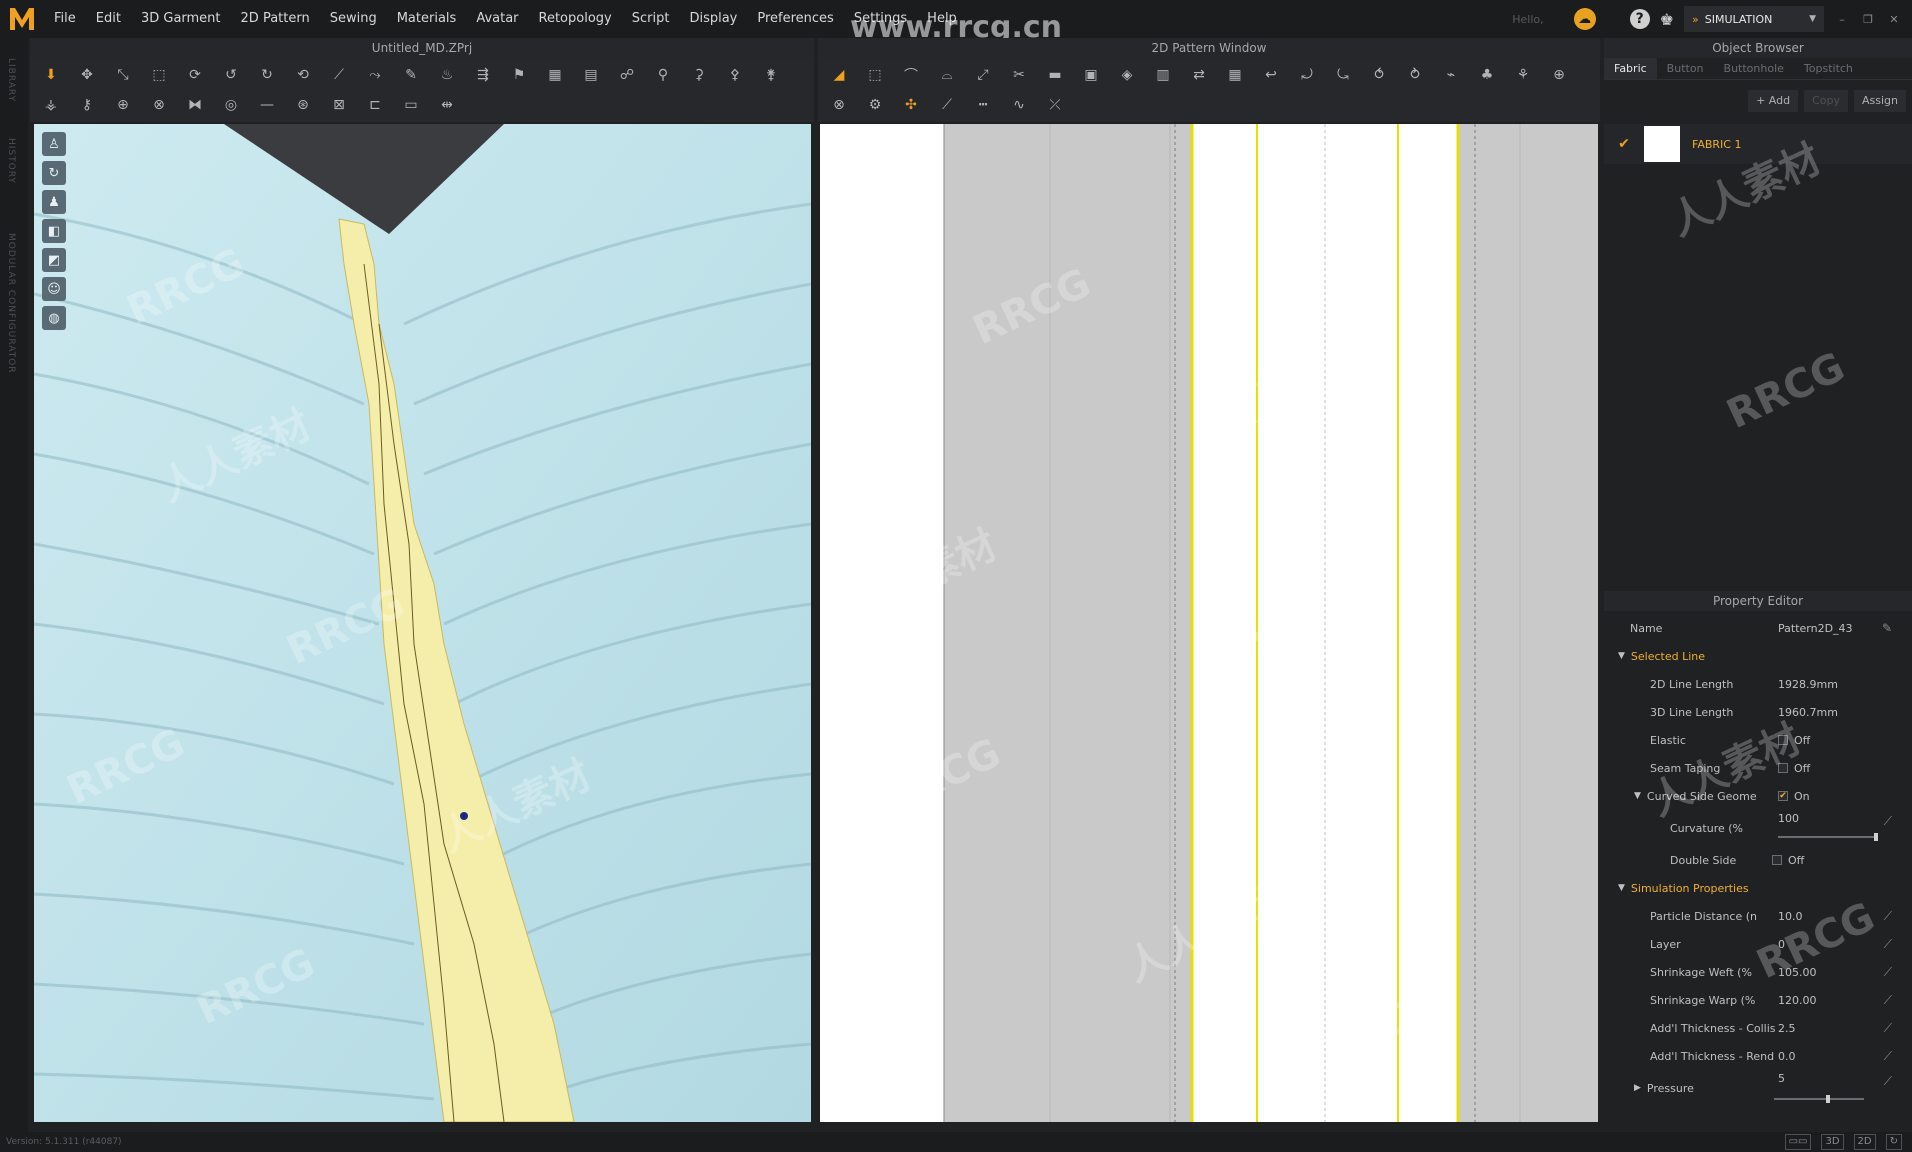 This screenshot has width=1912, height=1152. Describe the element at coordinates (1788, 860) in the screenshot. I see `double-side-toggle: Off` at that location.